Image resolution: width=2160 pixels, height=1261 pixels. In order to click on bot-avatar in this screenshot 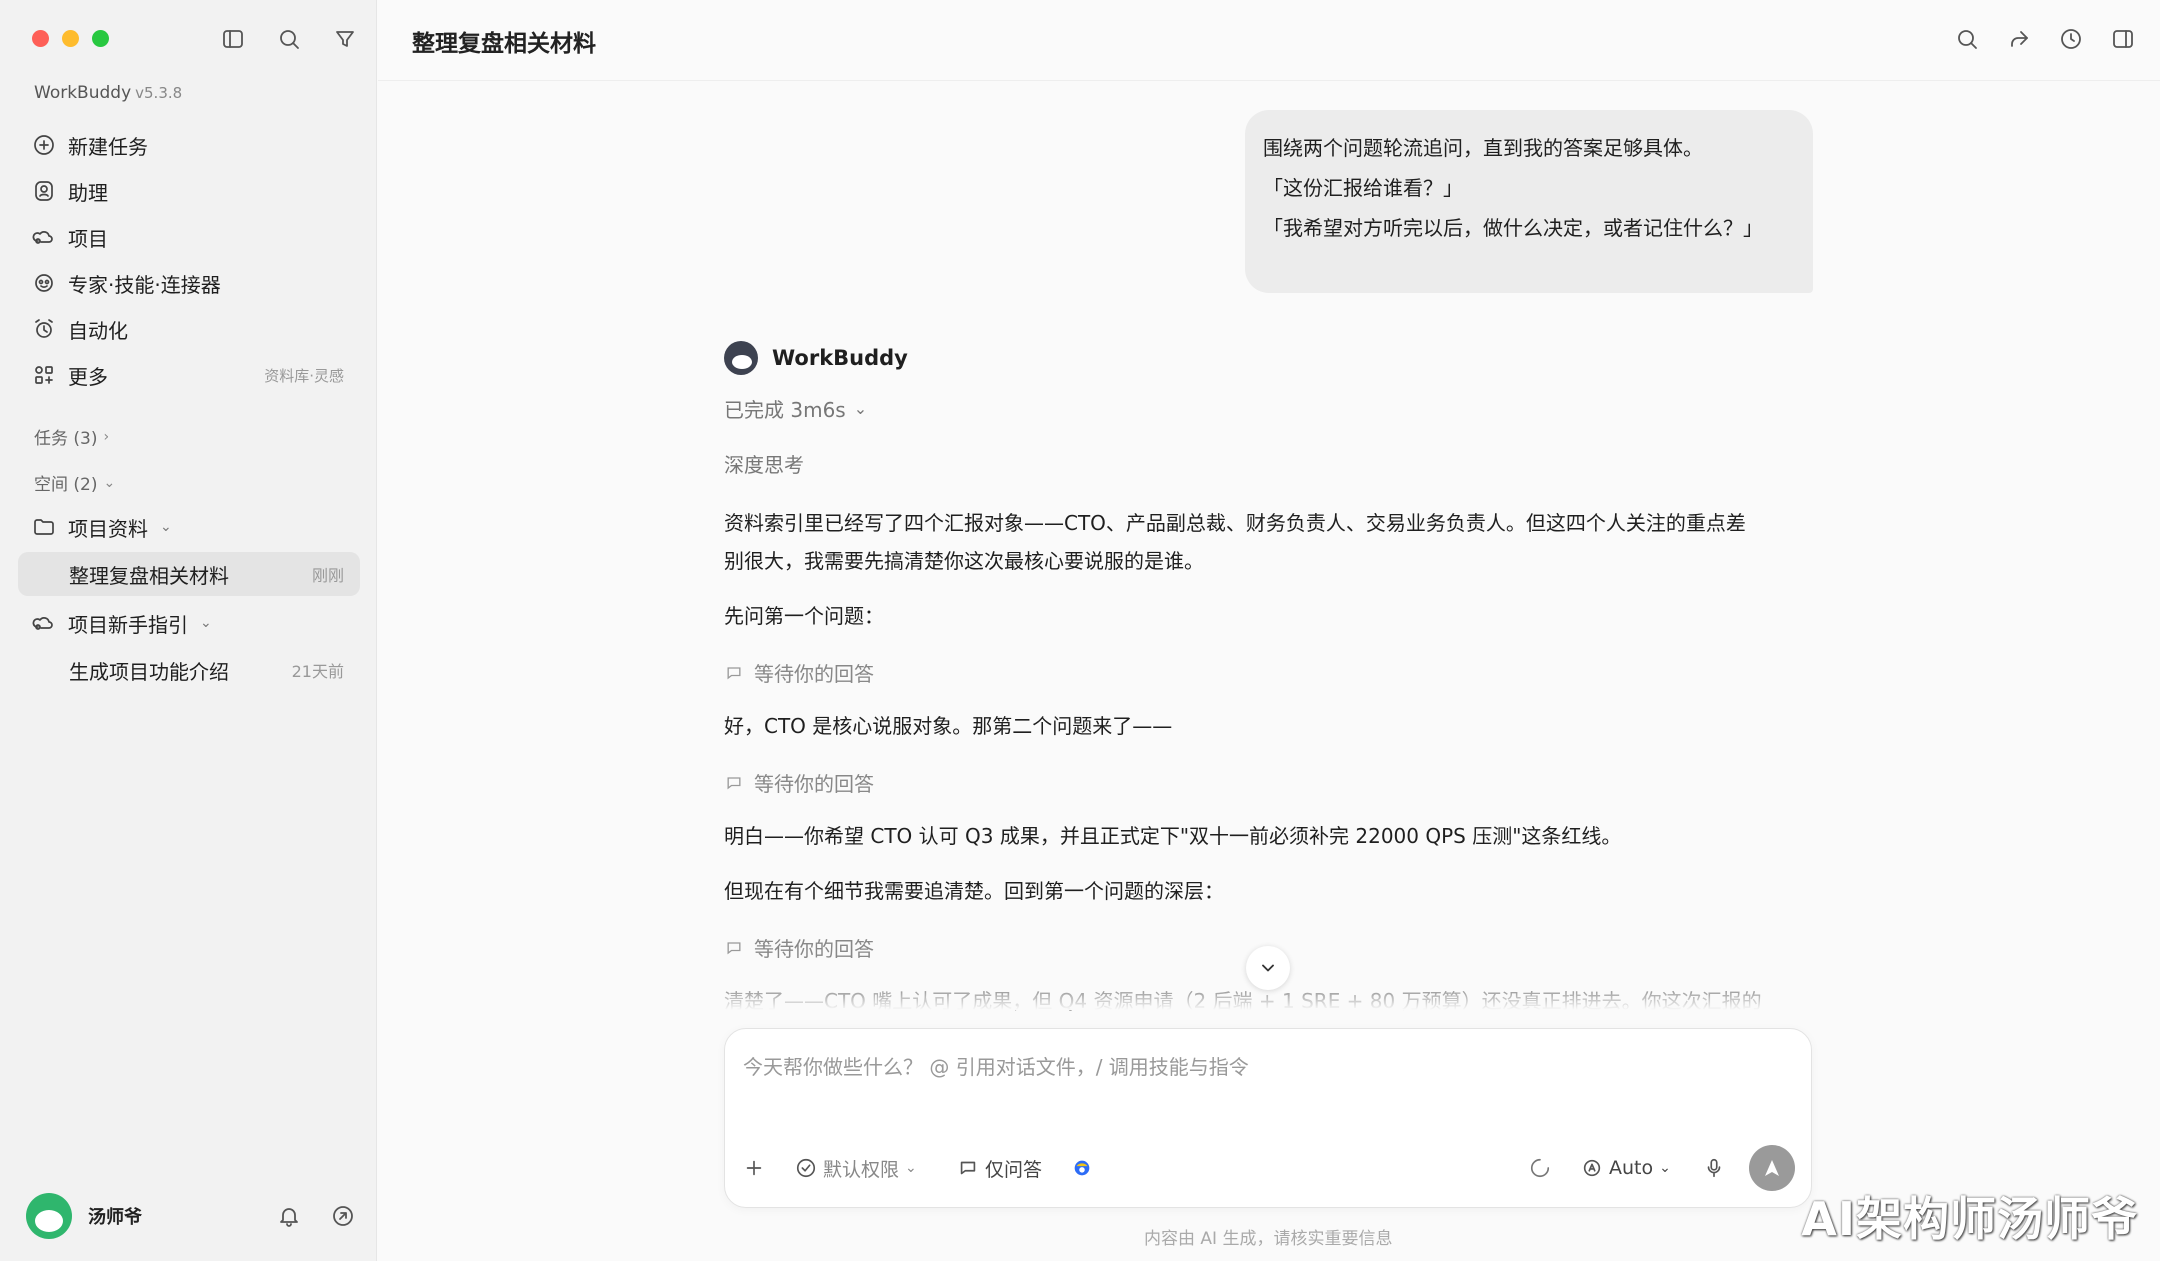, I will do `click(741, 358)`.